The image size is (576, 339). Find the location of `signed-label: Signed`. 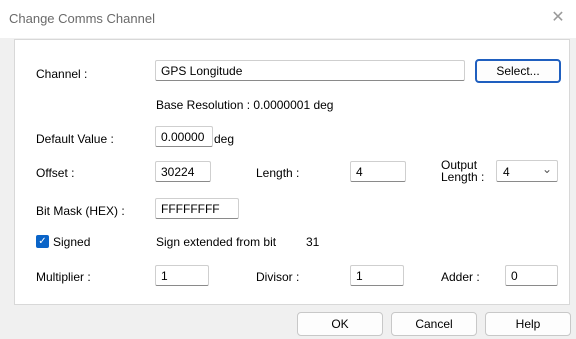

signed-label: Signed is located at coordinates (72, 242).